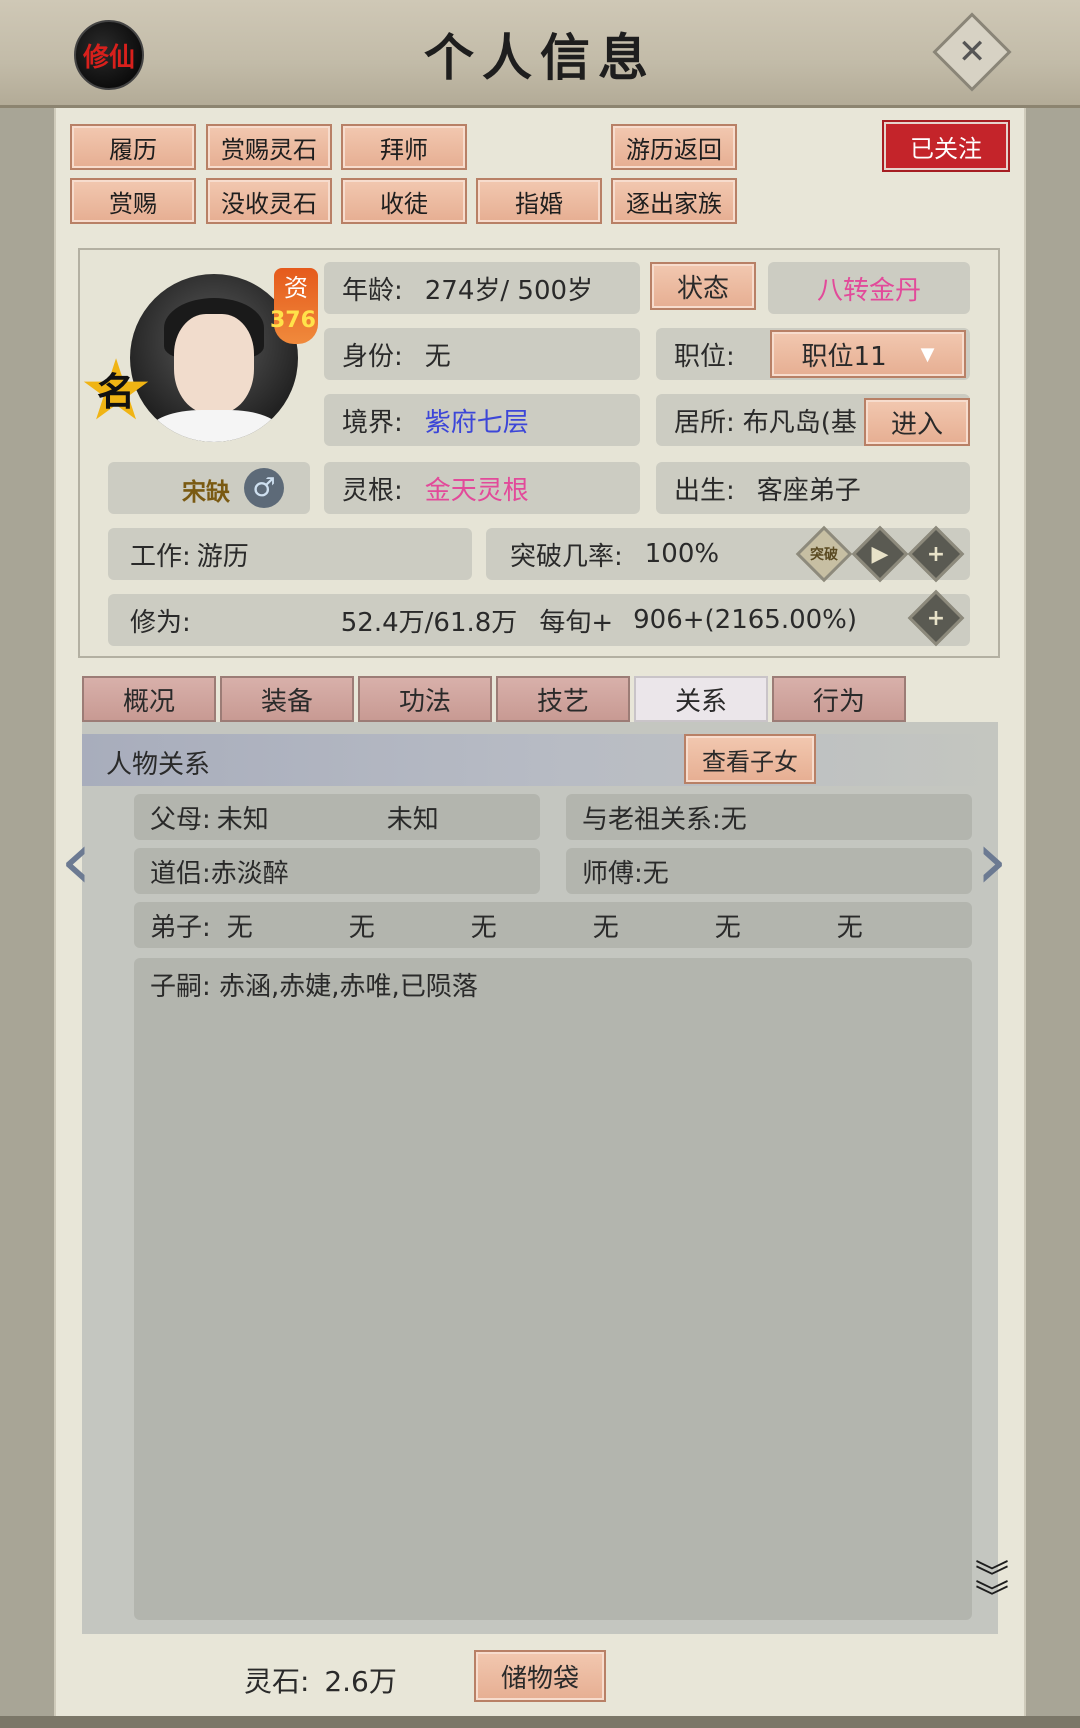 Image resolution: width=1080 pixels, height=1728 pixels. I want to click on age-label: 年龄:, so click(372, 290).